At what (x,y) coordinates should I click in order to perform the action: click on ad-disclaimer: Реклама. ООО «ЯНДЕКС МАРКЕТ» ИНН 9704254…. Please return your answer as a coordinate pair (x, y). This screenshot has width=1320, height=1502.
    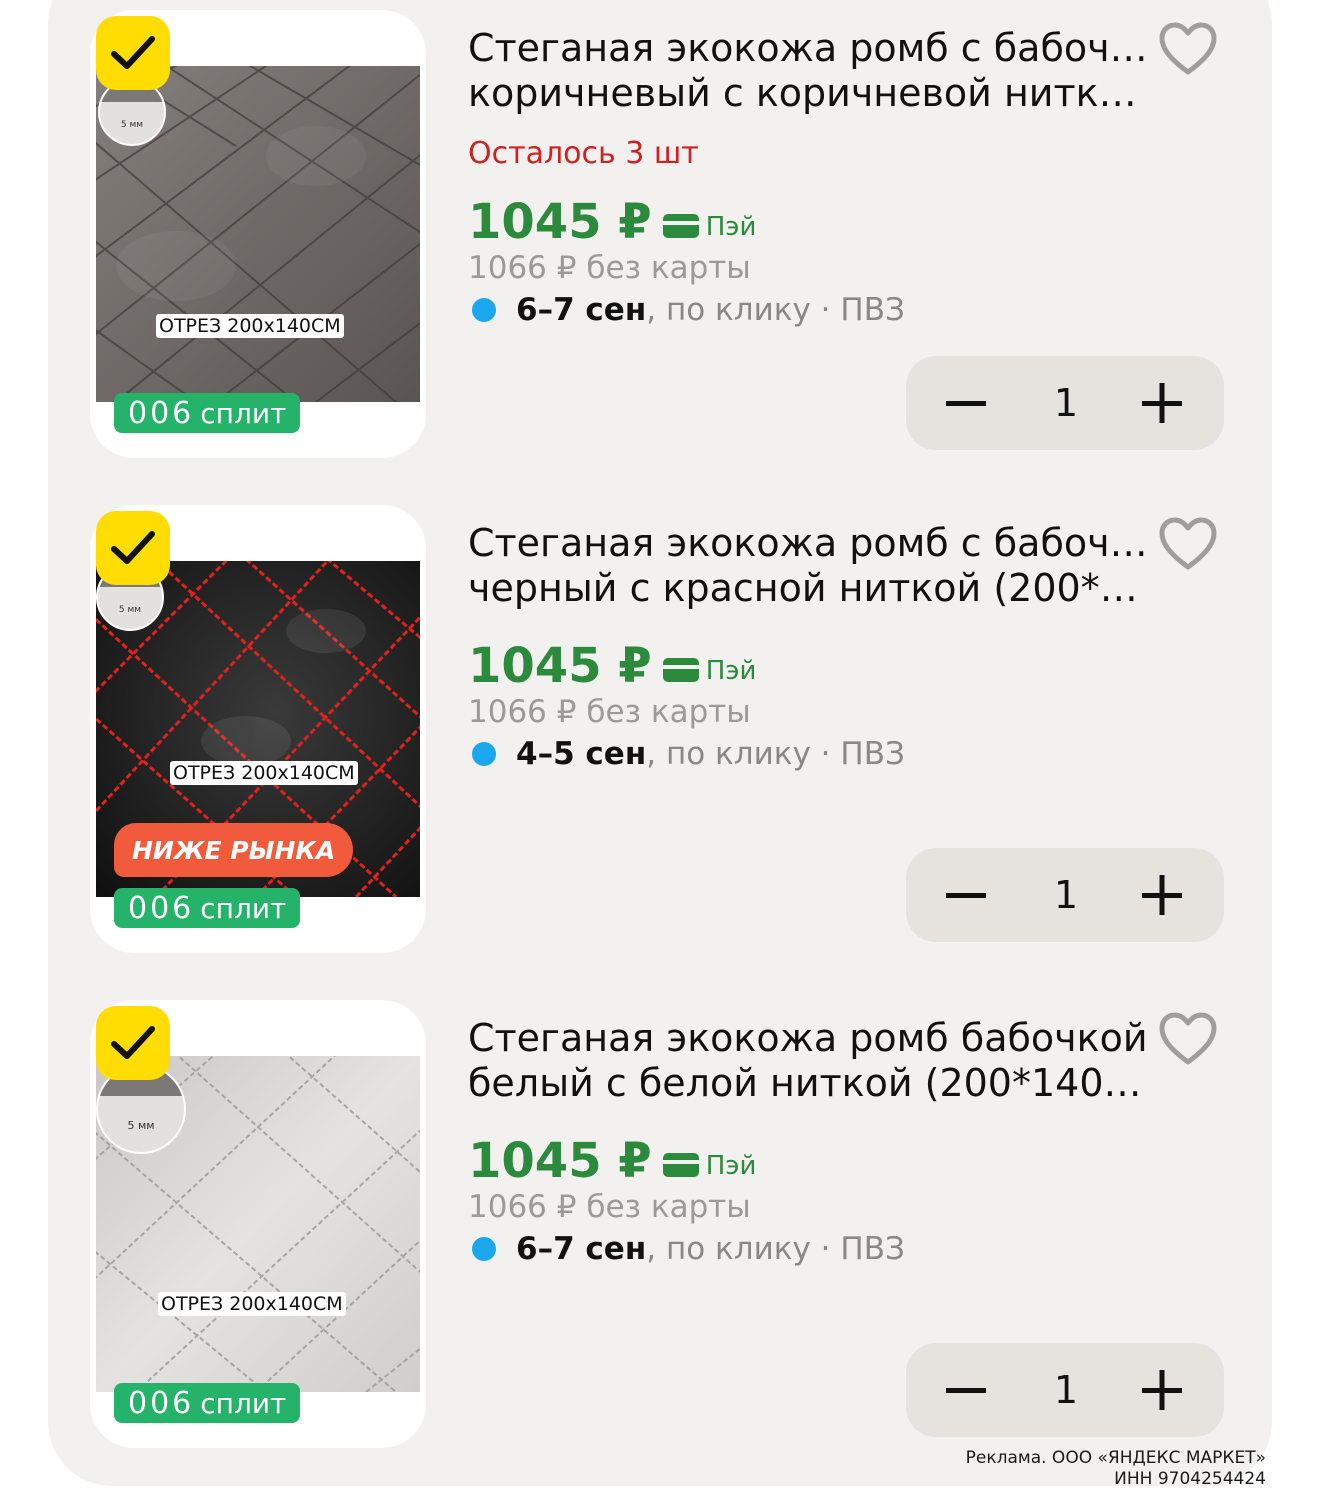
    Looking at the image, I should click on (1116, 1469).